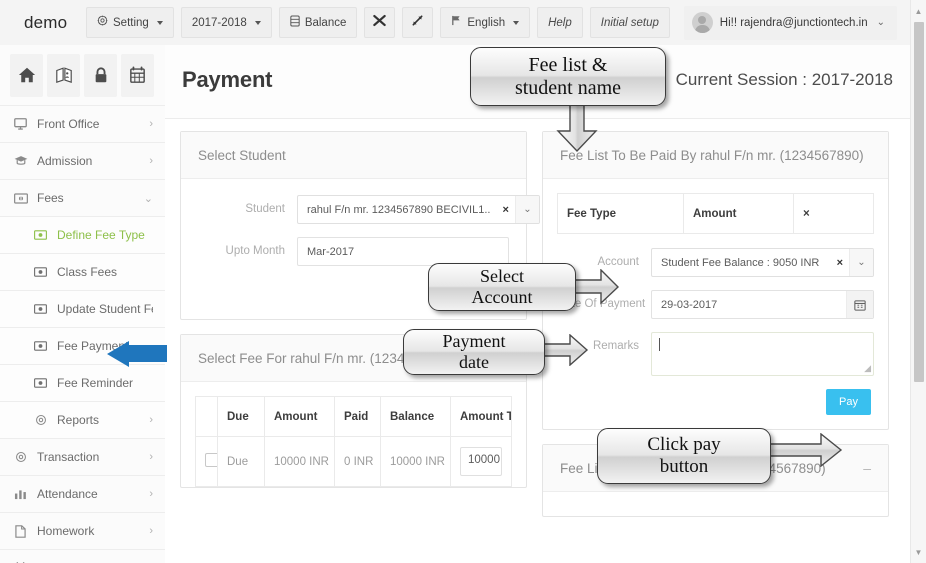 The height and width of the screenshot is (563, 926). Describe the element at coordinates (105, 309) in the screenshot. I see `sidebar-item-label: Update Student Fees` at that location.